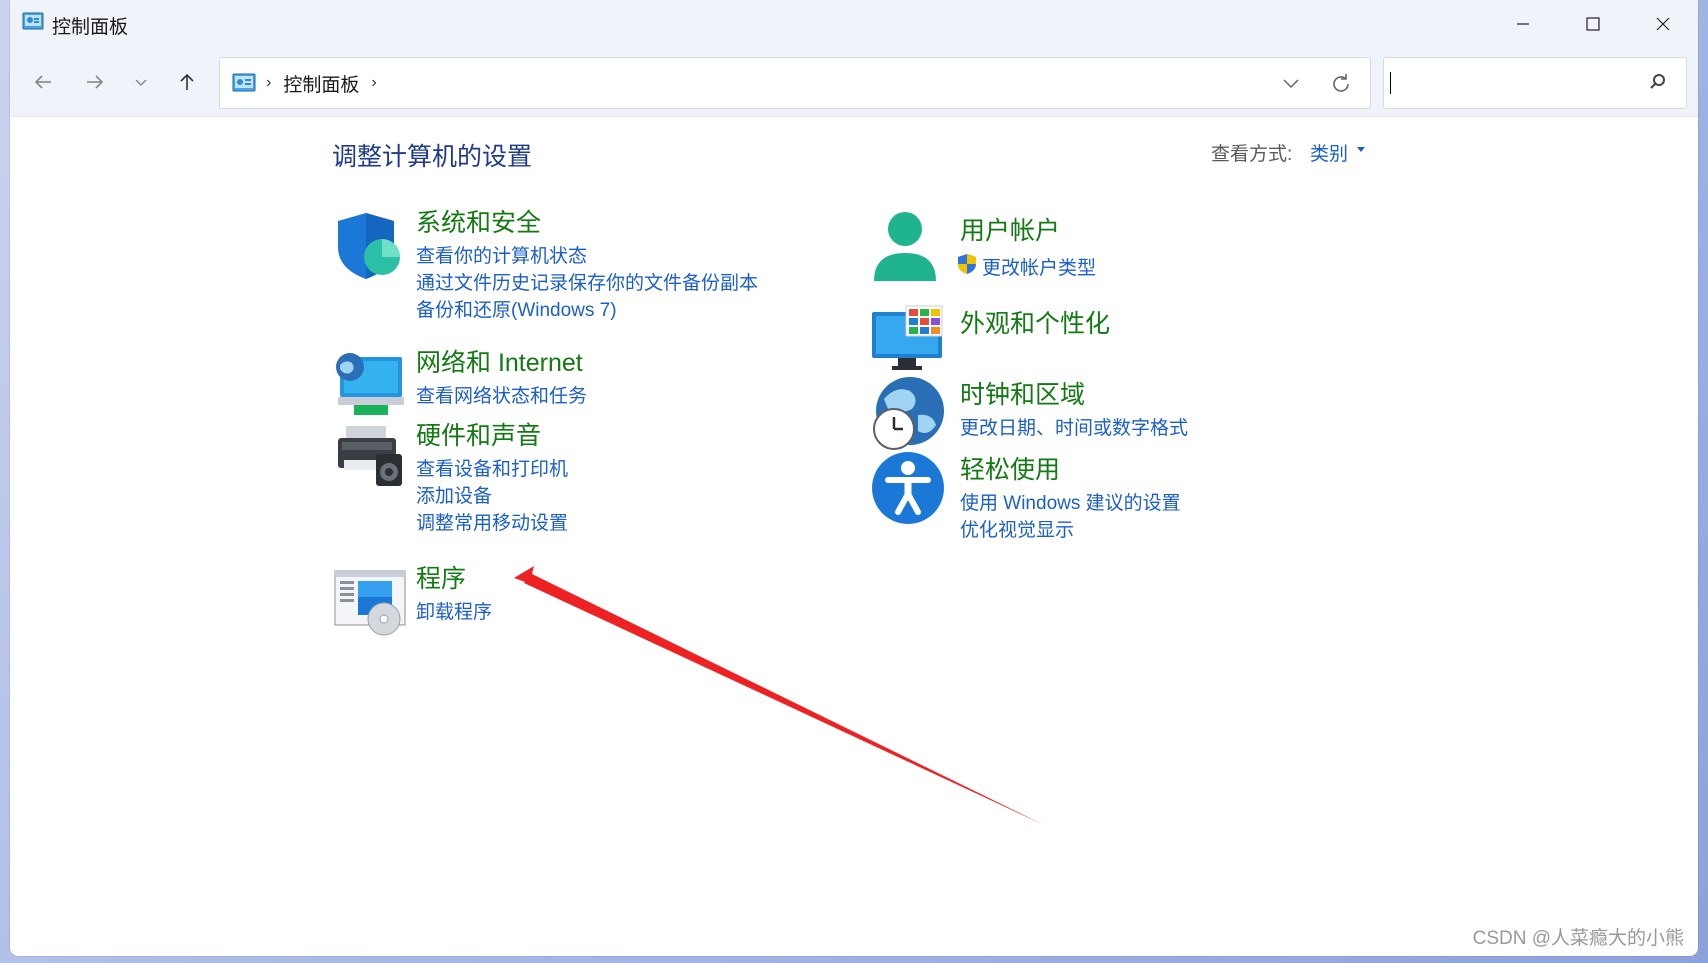 Image resolution: width=1708 pixels, height=963 pixels. I want to click on programs-disc-icon, so click(370, 601).